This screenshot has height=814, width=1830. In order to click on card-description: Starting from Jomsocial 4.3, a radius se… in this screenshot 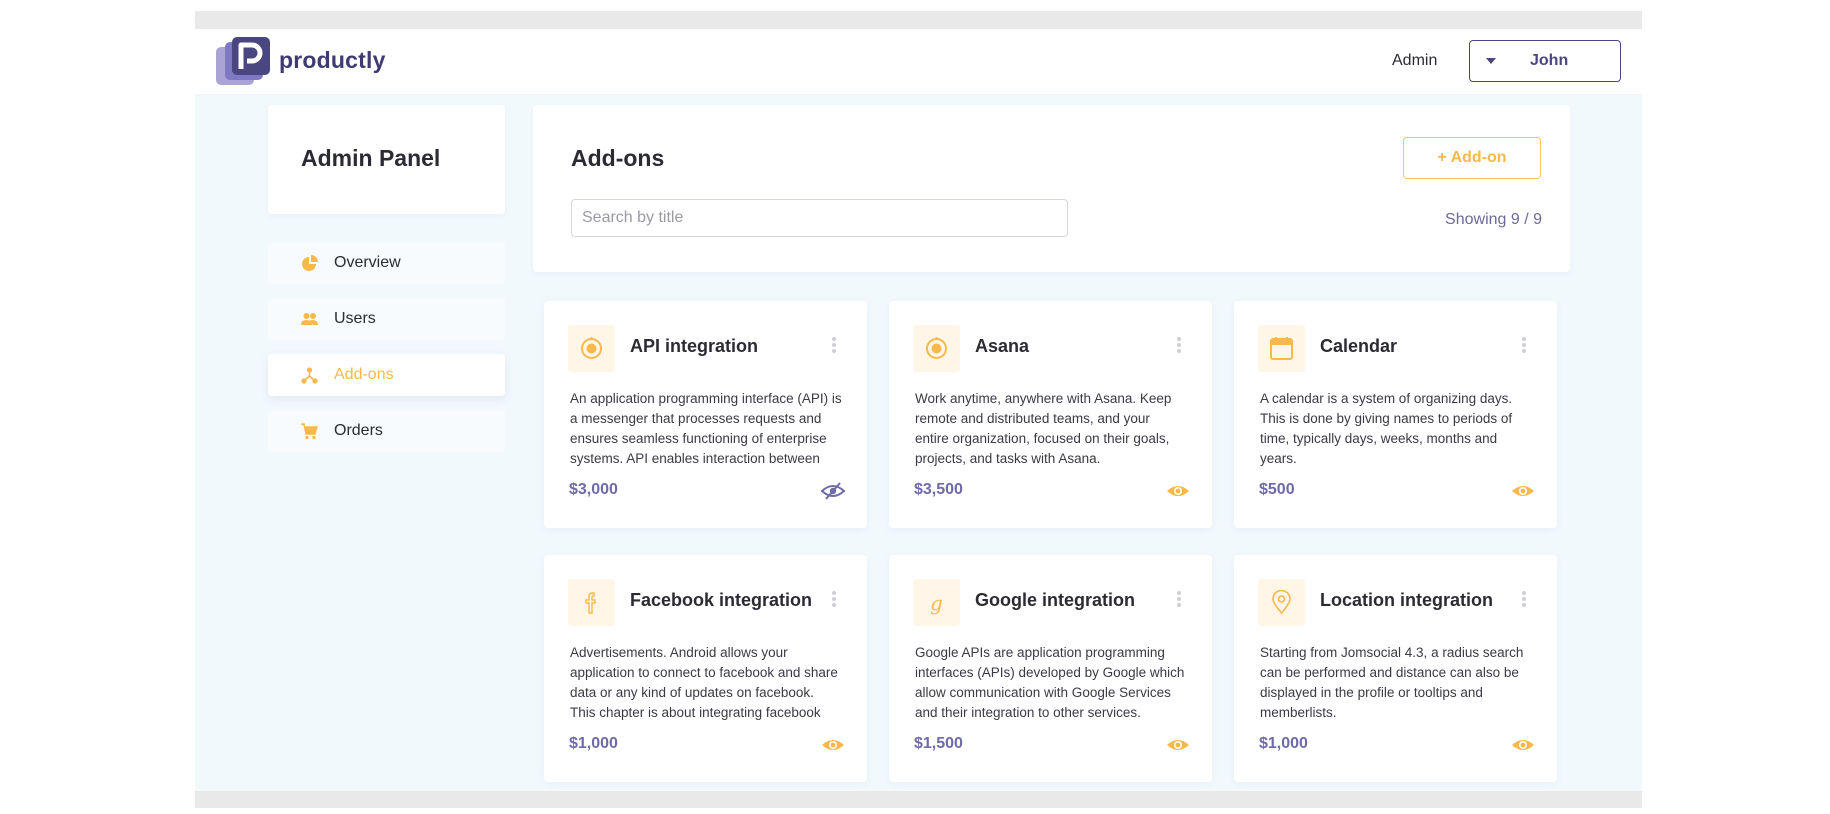, I will do `click(1392, 682)`.